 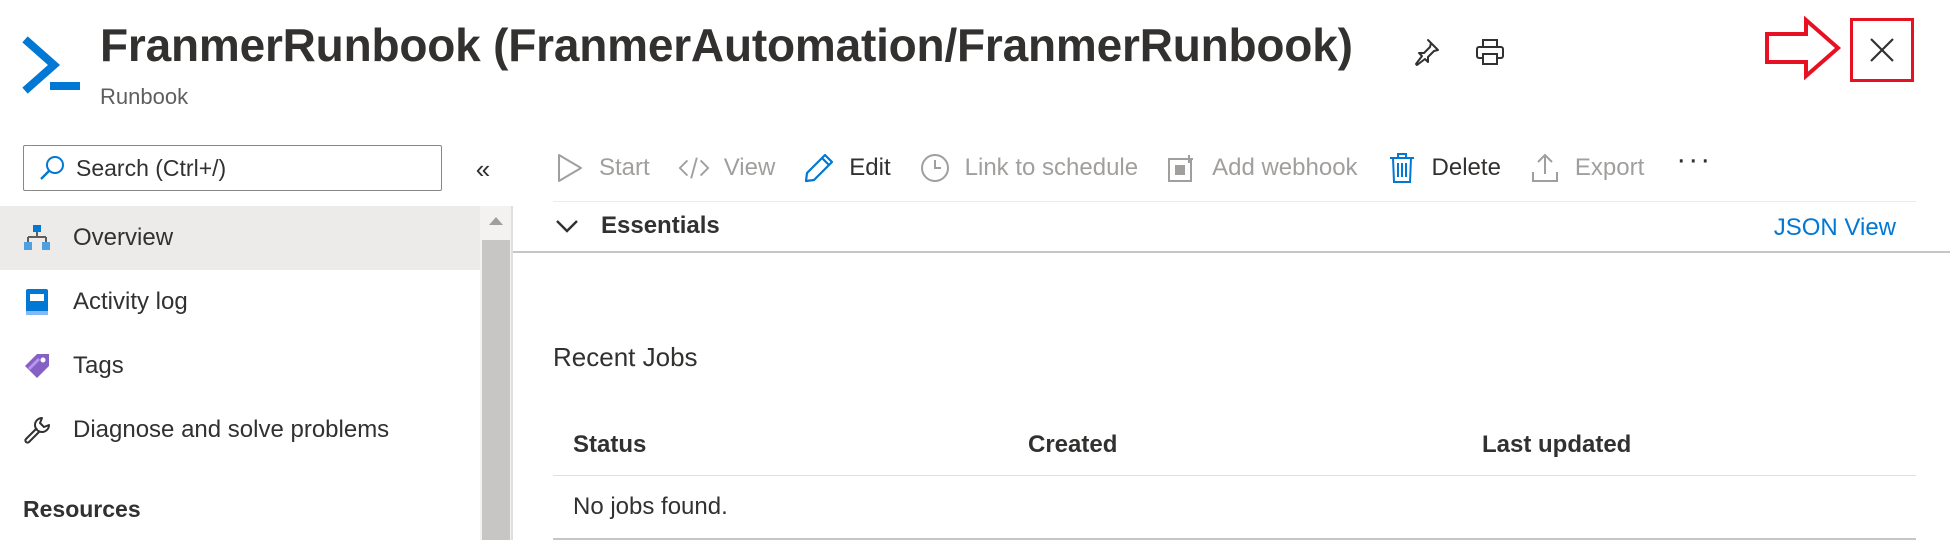 I want to click on activity-log-icon, so click(x=37, y=302).